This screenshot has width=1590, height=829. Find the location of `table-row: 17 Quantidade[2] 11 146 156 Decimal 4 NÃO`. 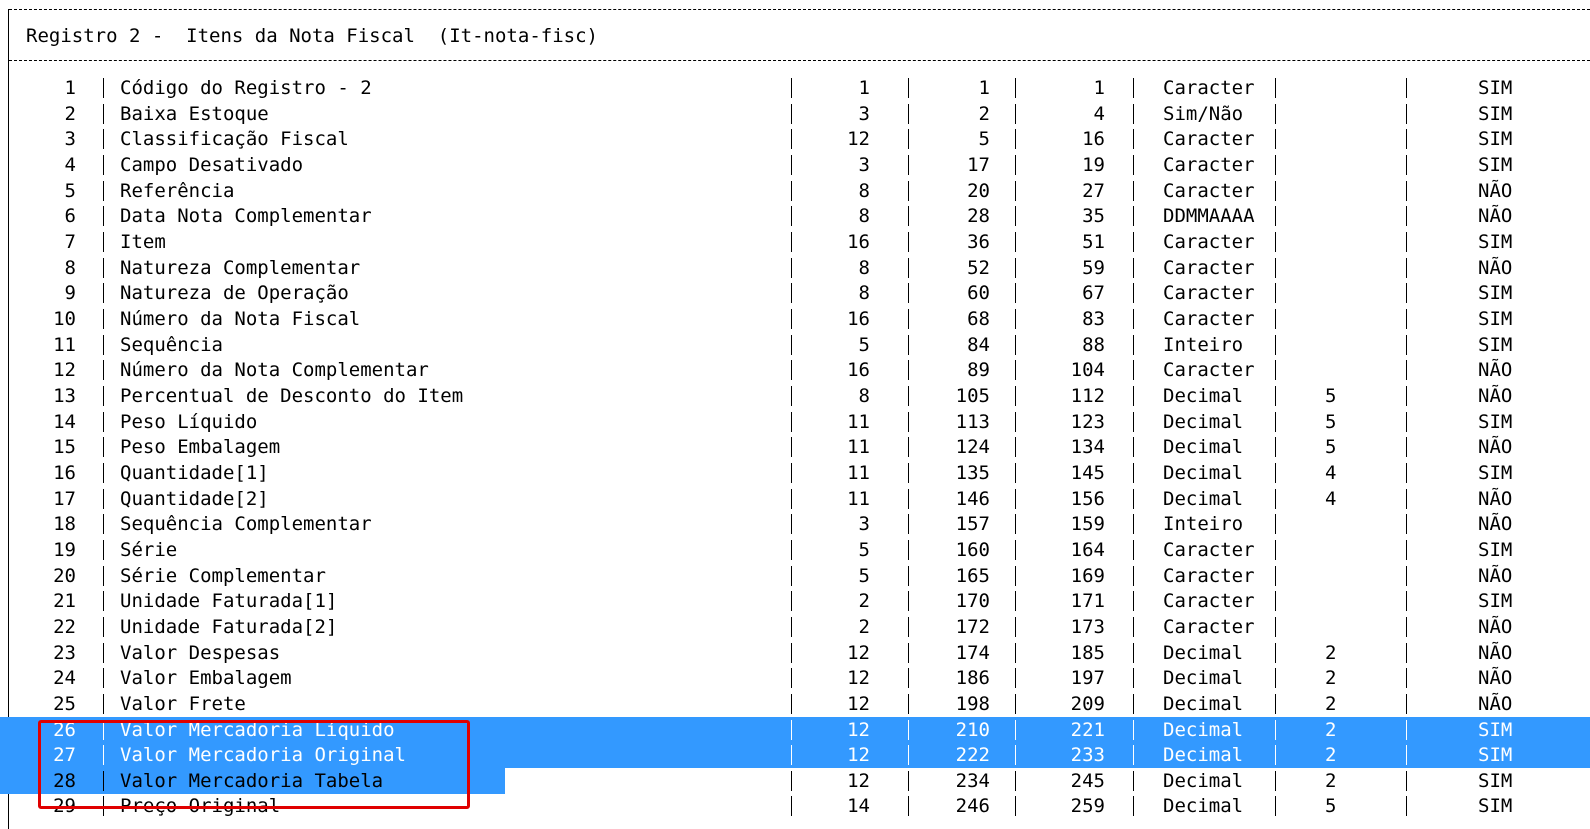

table-row: 17 Quantidade[2] 11 146 156 Decimal 4 NÃO is located at coordinates (795, 499).